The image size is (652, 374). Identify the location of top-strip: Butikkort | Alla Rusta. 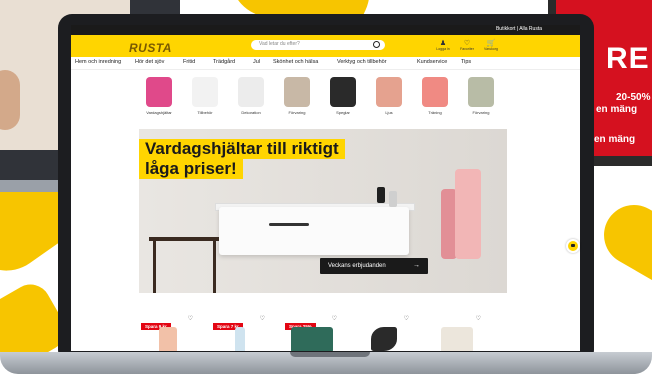
(325, 30).